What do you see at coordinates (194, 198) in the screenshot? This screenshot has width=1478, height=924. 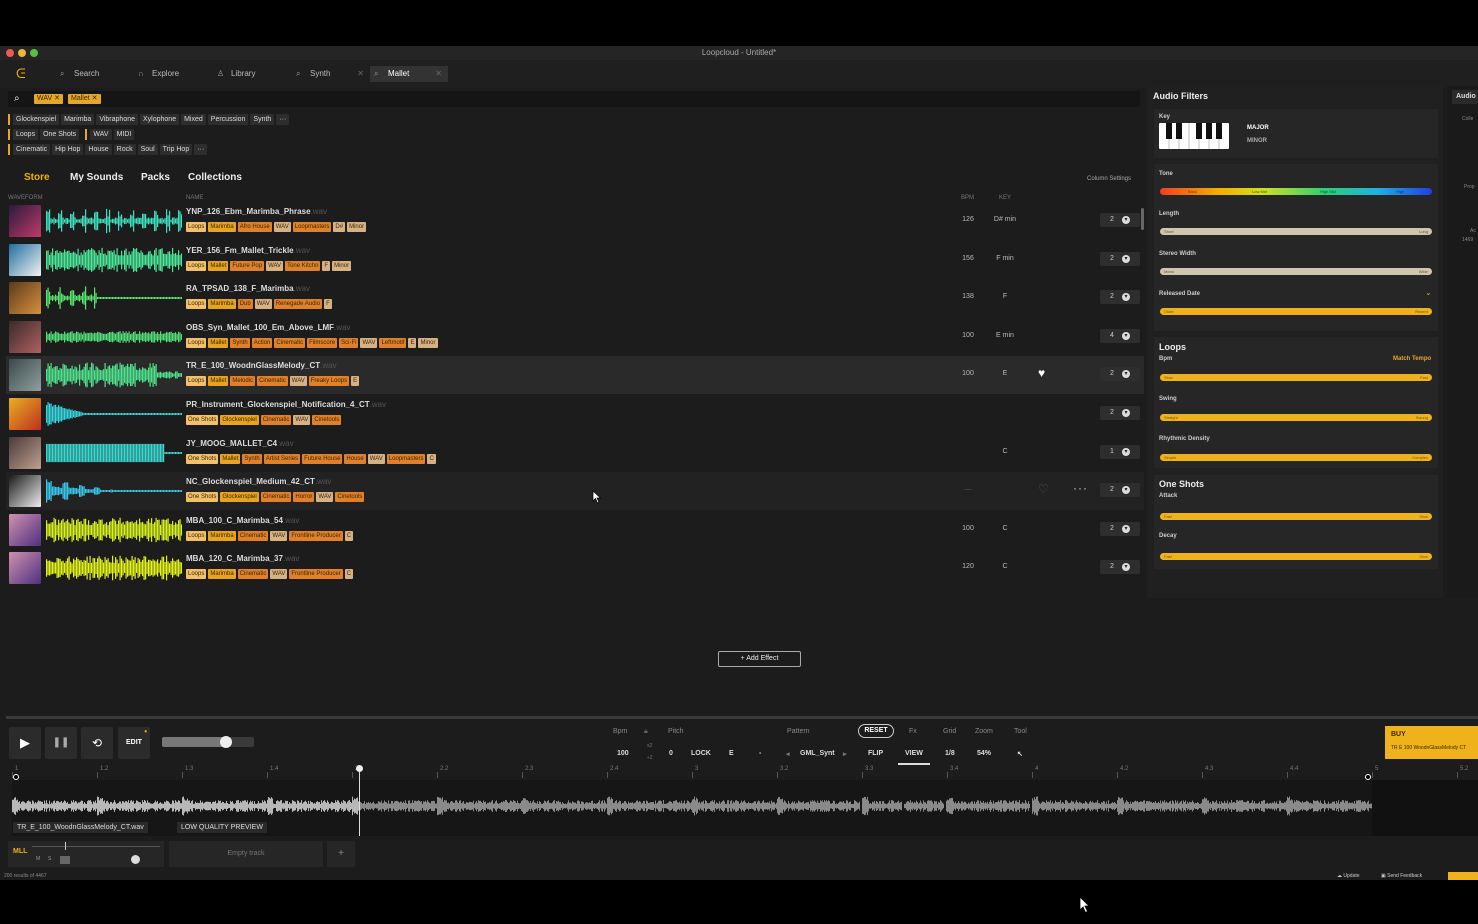 I see `column-header-name: NAME` at bounding box center [194, 198].